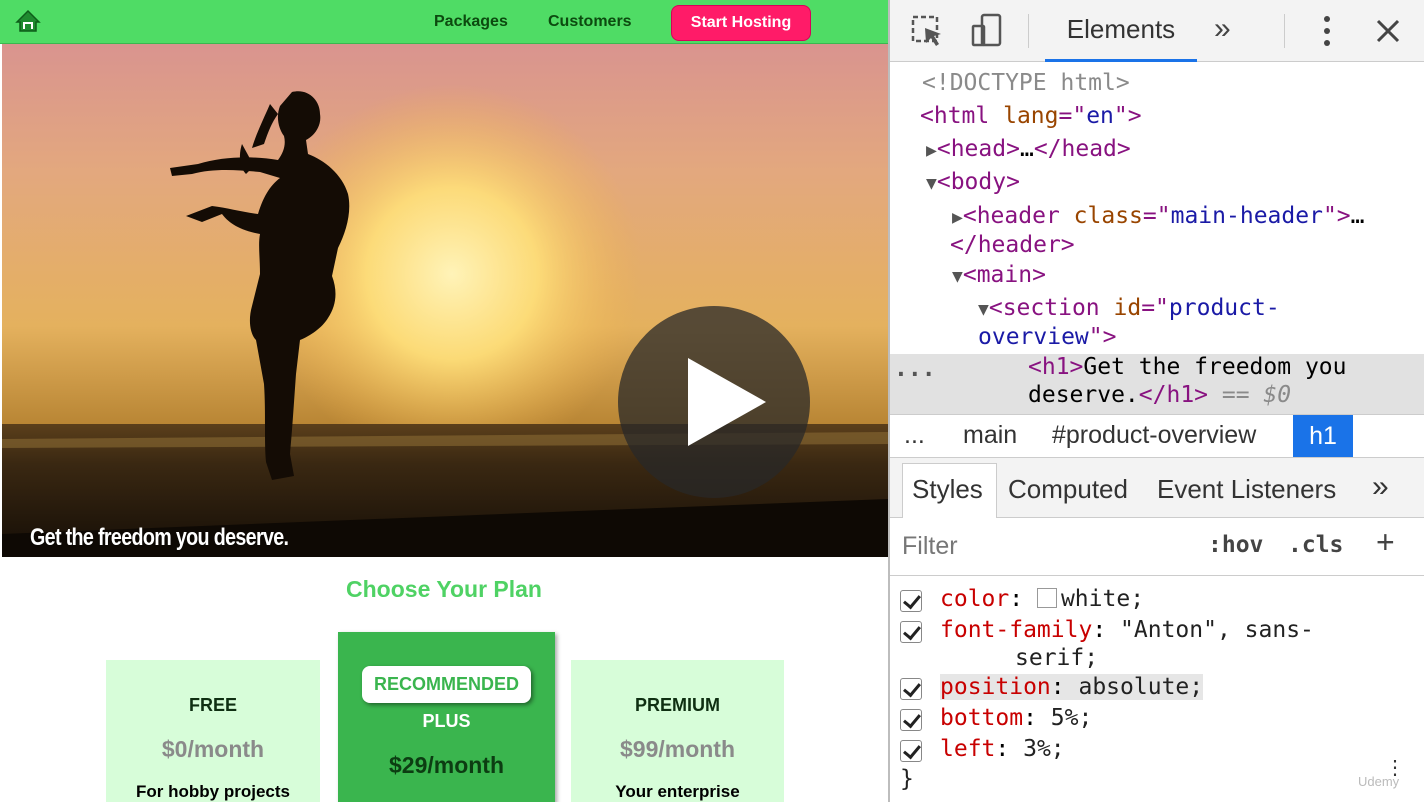 This screenshot has width=1424, height=802. What do you see at coordinates (1057, 658) in the screenshot?
I see `style-declaration-cont: serif;` at bounding box center [1057, 658].